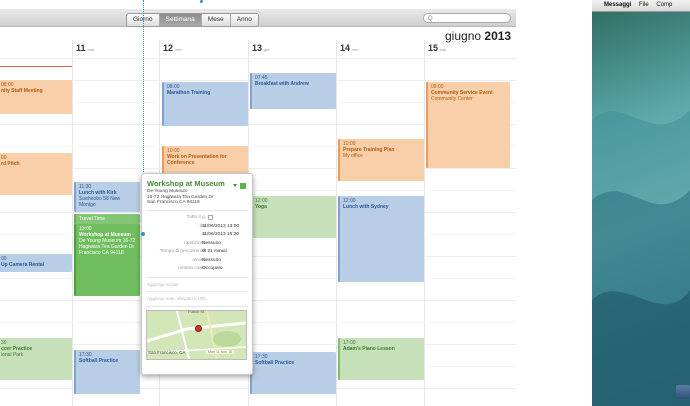 This screenshot has height=406, width=690. What do you see at coordinates (12, 355) in the screenshot?
I see `event-location: ional Park` at bounding box center [12, 355].